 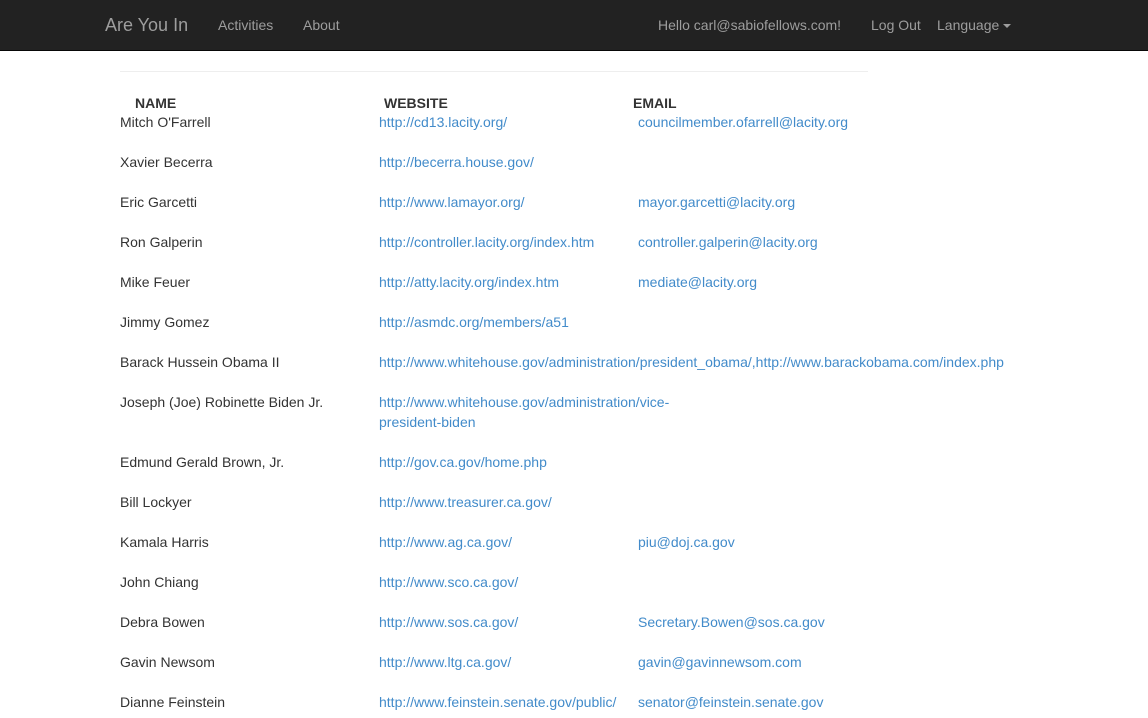 What do you see at coordinates (486, 242) in the screenshot?
I see `website-link: http://controller.lacity.org/index.htm` at bounding box center [486, 242].